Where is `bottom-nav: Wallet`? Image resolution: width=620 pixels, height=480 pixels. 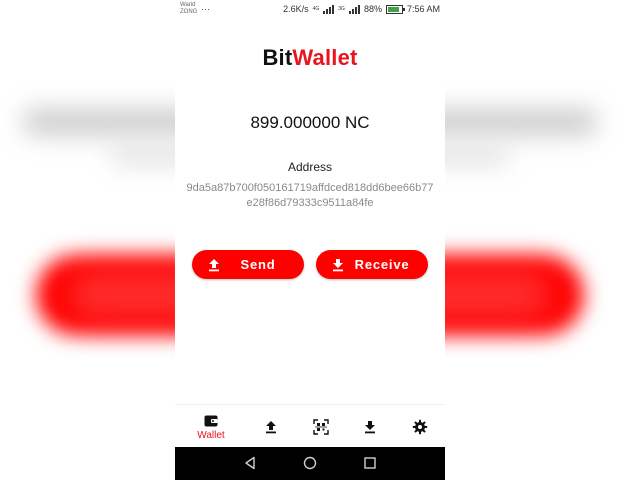
bottom-nav: Wallet is located at coordinates (310, 426).